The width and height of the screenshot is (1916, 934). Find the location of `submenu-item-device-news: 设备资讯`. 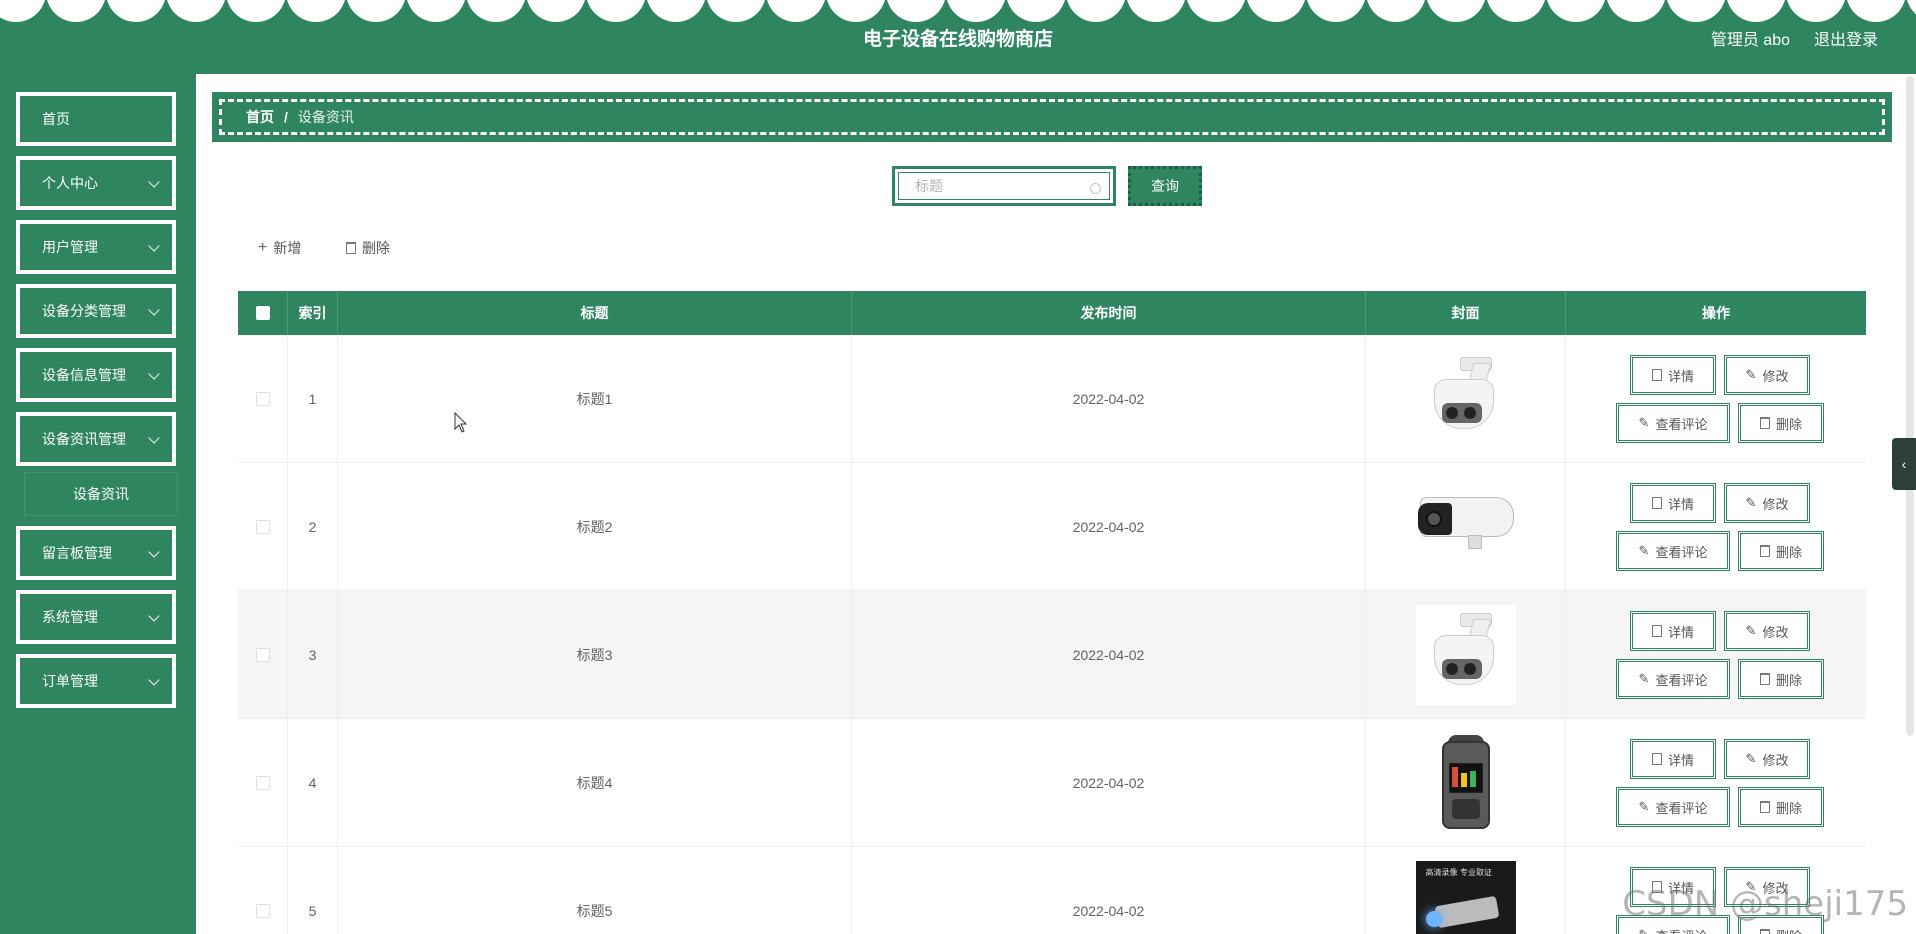

submenu-item-device-news: 设备资讯 is located at coordinates (101, 494).